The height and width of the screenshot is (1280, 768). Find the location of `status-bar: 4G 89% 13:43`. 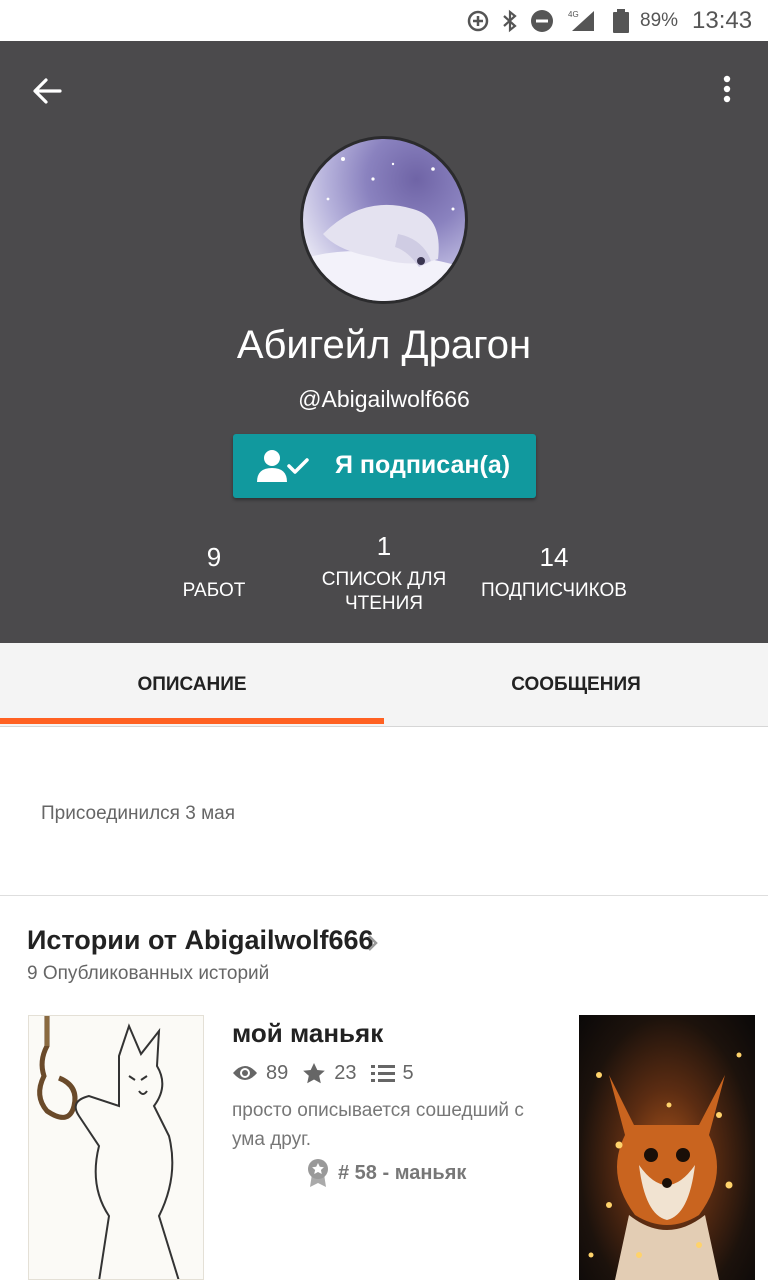

status-bar: 4G 89% 13:43 is located at coordinates (384, 20).